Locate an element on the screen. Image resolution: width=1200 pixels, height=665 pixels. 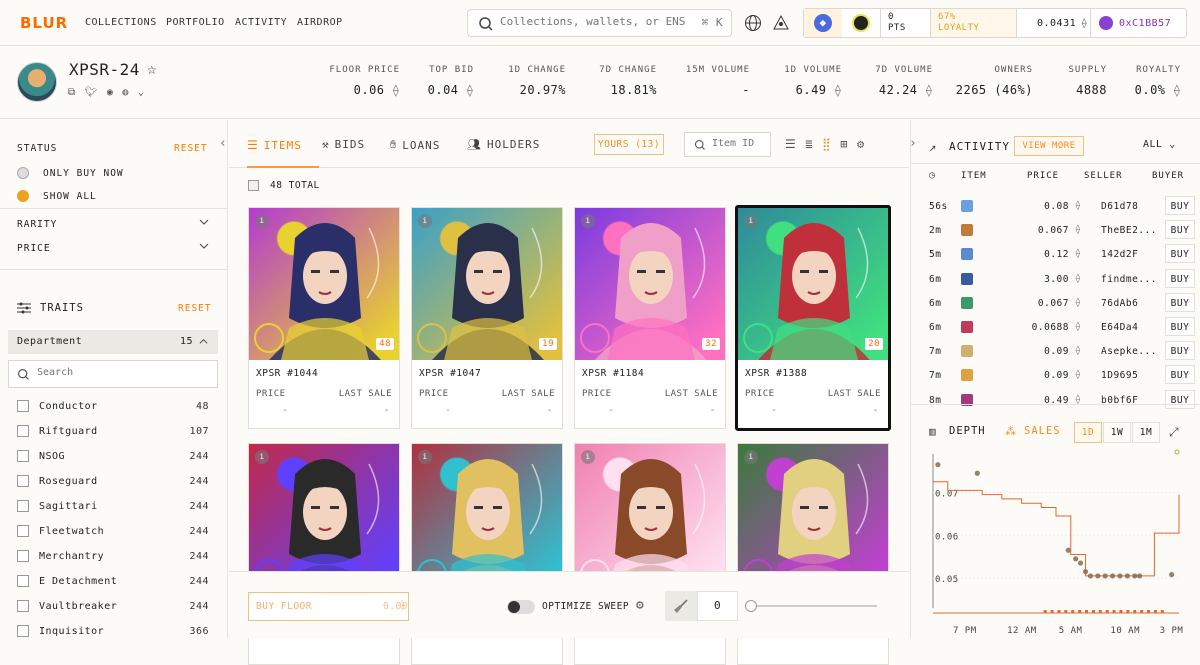
activity-seller: D61d78 is located at coordinates (1129, 206).